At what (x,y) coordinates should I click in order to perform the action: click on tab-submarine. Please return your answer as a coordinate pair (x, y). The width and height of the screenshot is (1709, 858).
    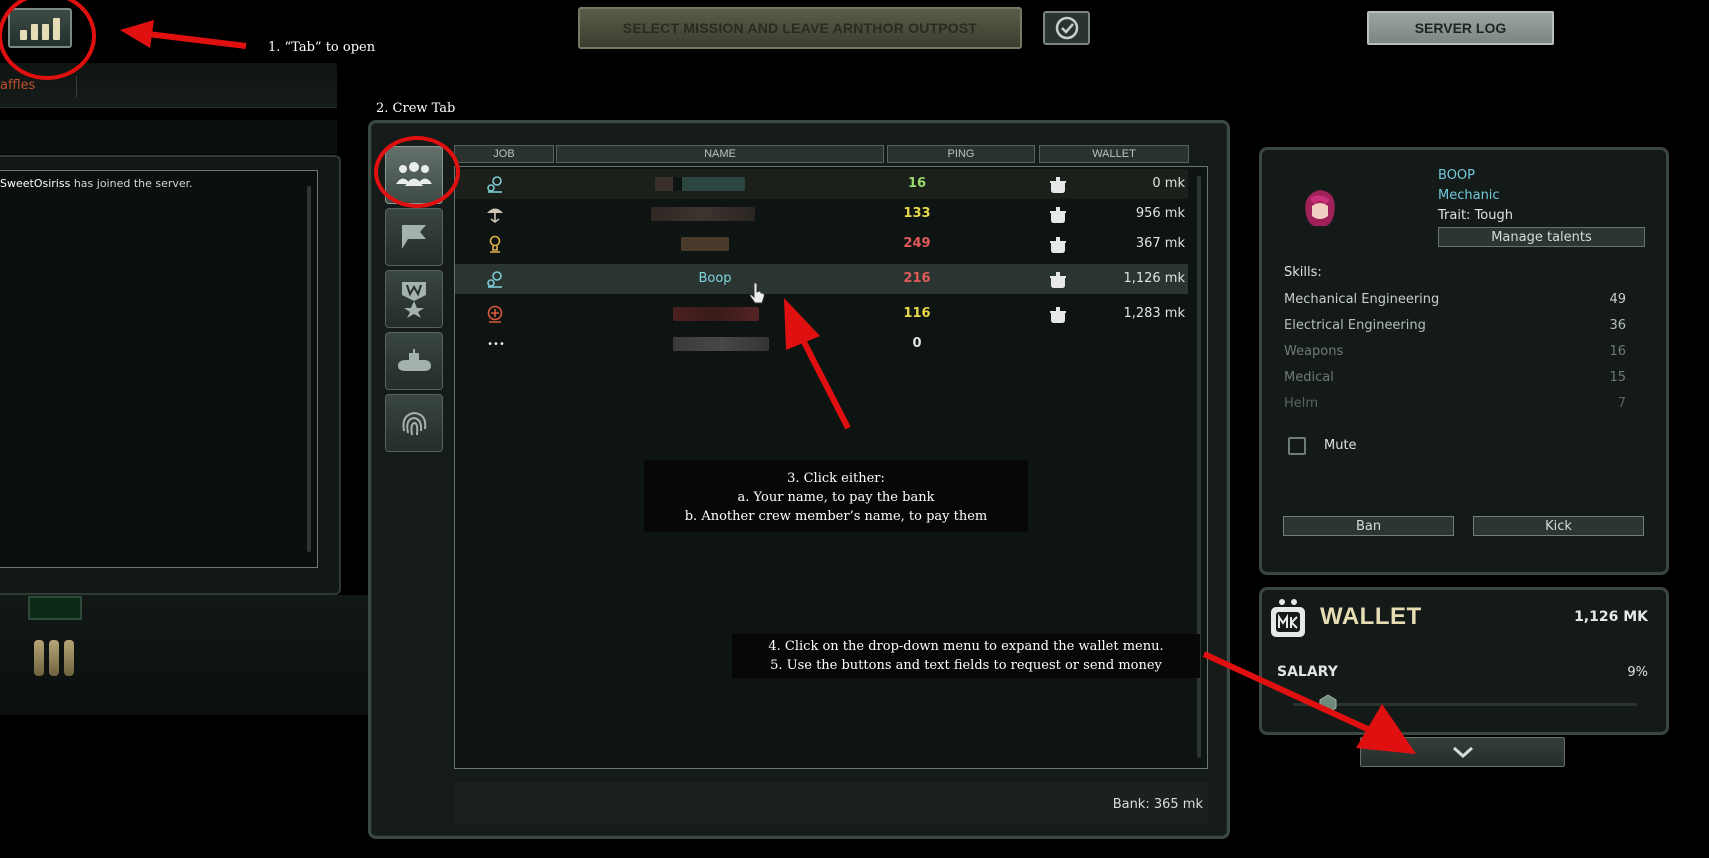
    Looking at the image, I should click on (414, 361).